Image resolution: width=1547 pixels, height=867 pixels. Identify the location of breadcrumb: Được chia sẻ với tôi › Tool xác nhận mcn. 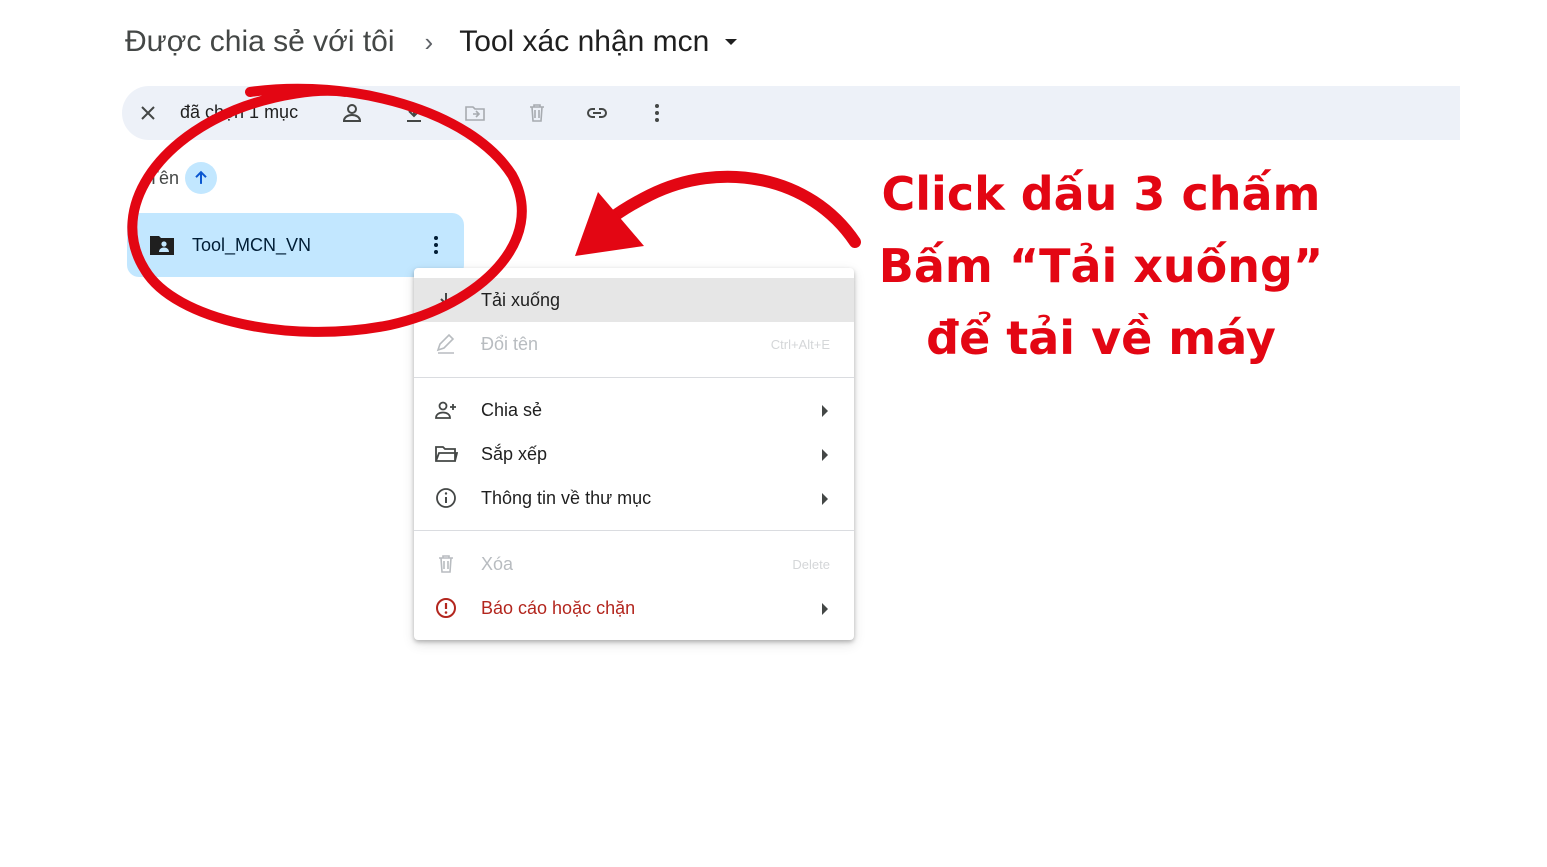
(431, 42).